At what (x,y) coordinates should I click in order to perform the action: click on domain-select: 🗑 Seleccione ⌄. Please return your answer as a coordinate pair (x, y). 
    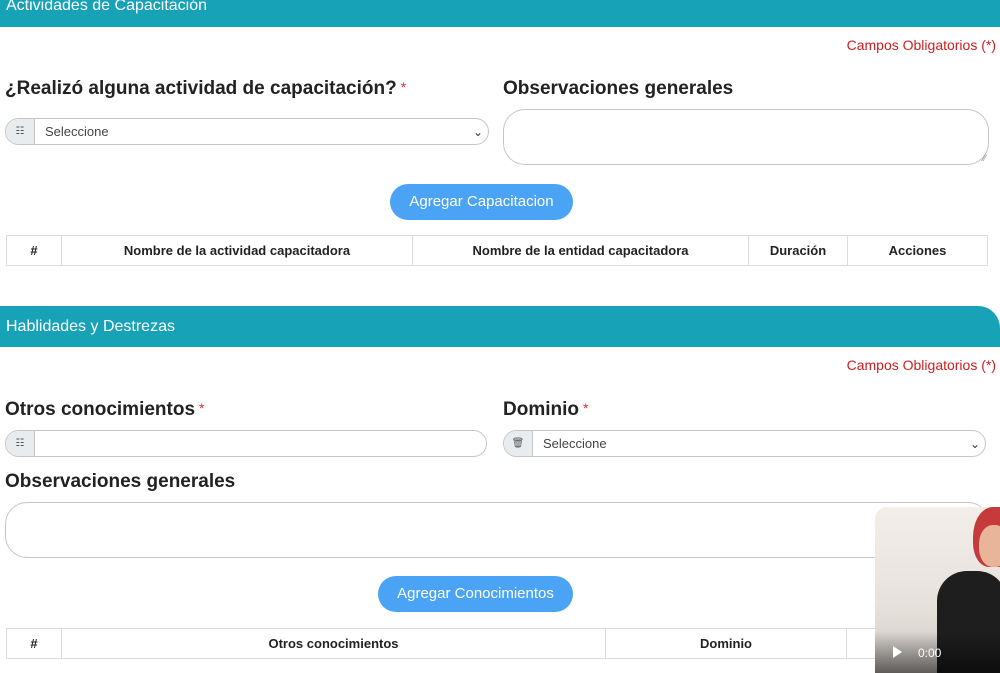
    Looking at the image, I should click on (744, 443).